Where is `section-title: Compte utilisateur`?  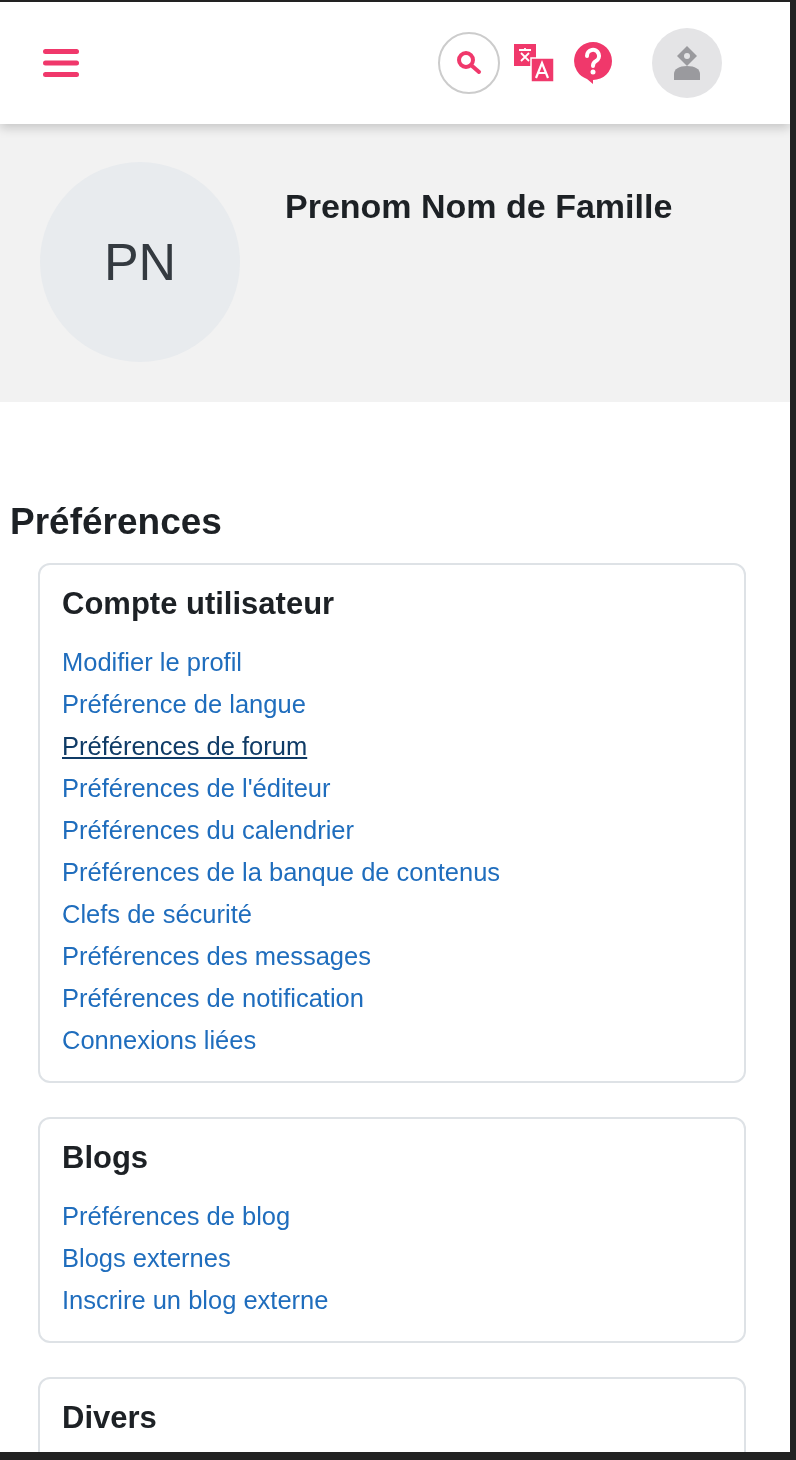 section-title: Compte utilisateur is located at coordinates (199, 603).